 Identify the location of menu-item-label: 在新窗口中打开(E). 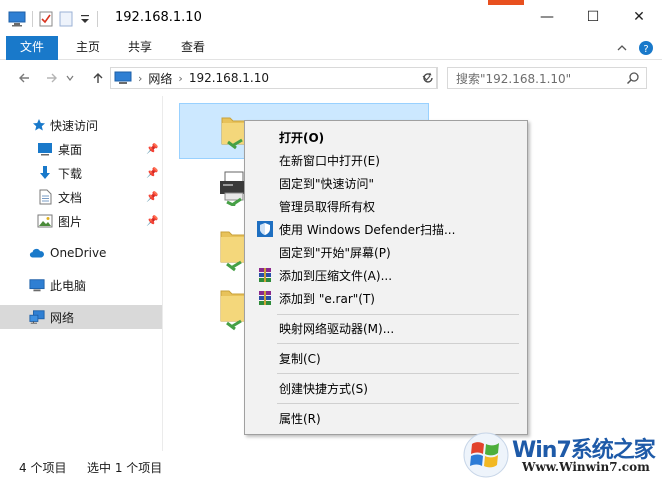
(329, 160).